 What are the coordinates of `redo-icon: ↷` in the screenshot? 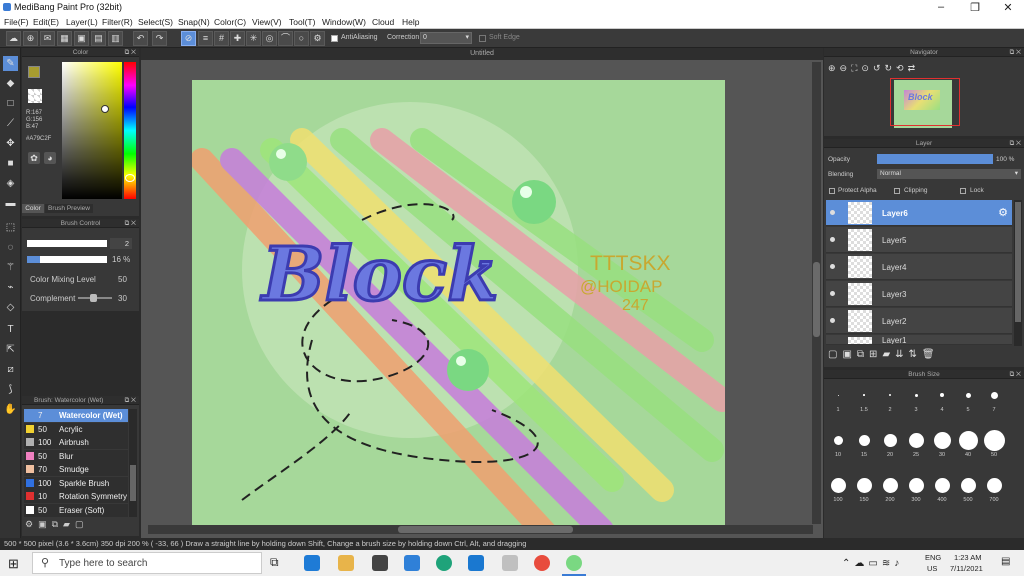 It's located at (159, 38).